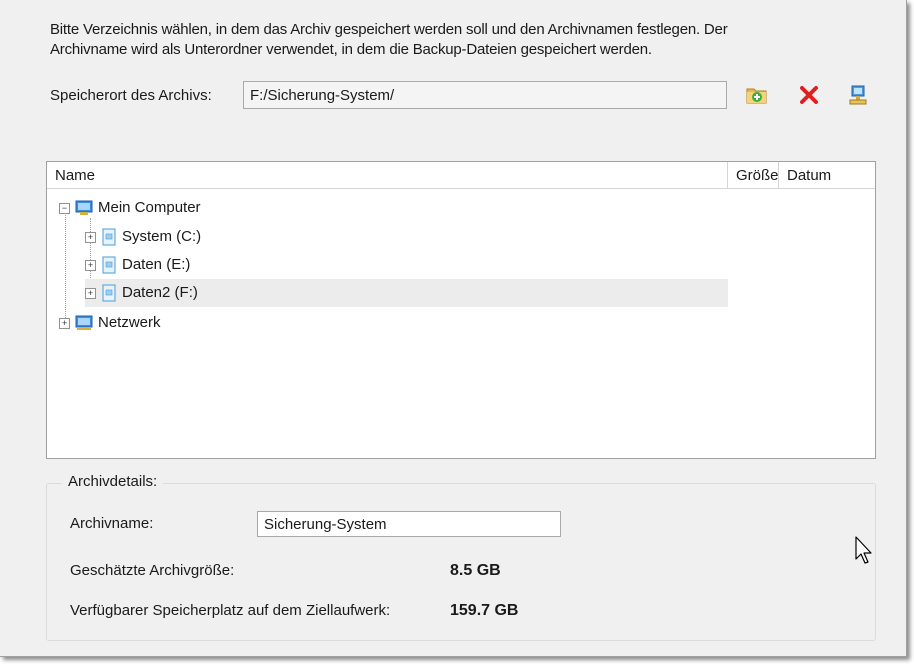  Describe the element at coordinates (387, 175) in the screenshot. I see `column-header-name: Name` at that location.